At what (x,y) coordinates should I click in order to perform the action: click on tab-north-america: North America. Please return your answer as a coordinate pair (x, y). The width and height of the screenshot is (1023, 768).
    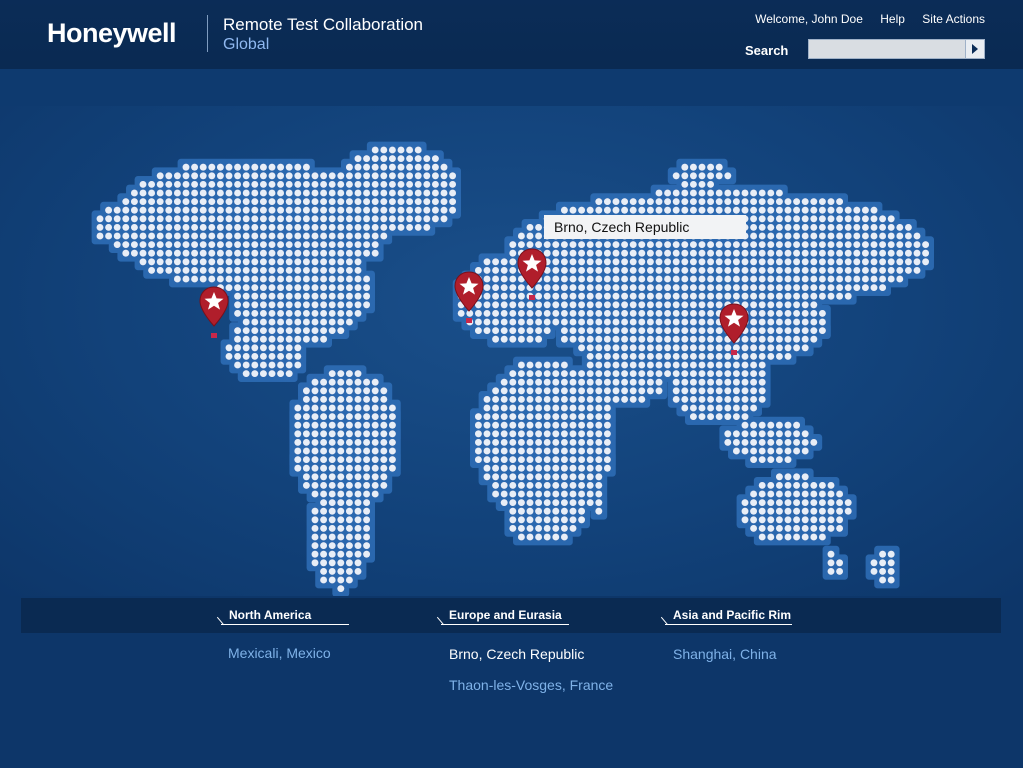
    Looking at the image, I should click on (282, 617).